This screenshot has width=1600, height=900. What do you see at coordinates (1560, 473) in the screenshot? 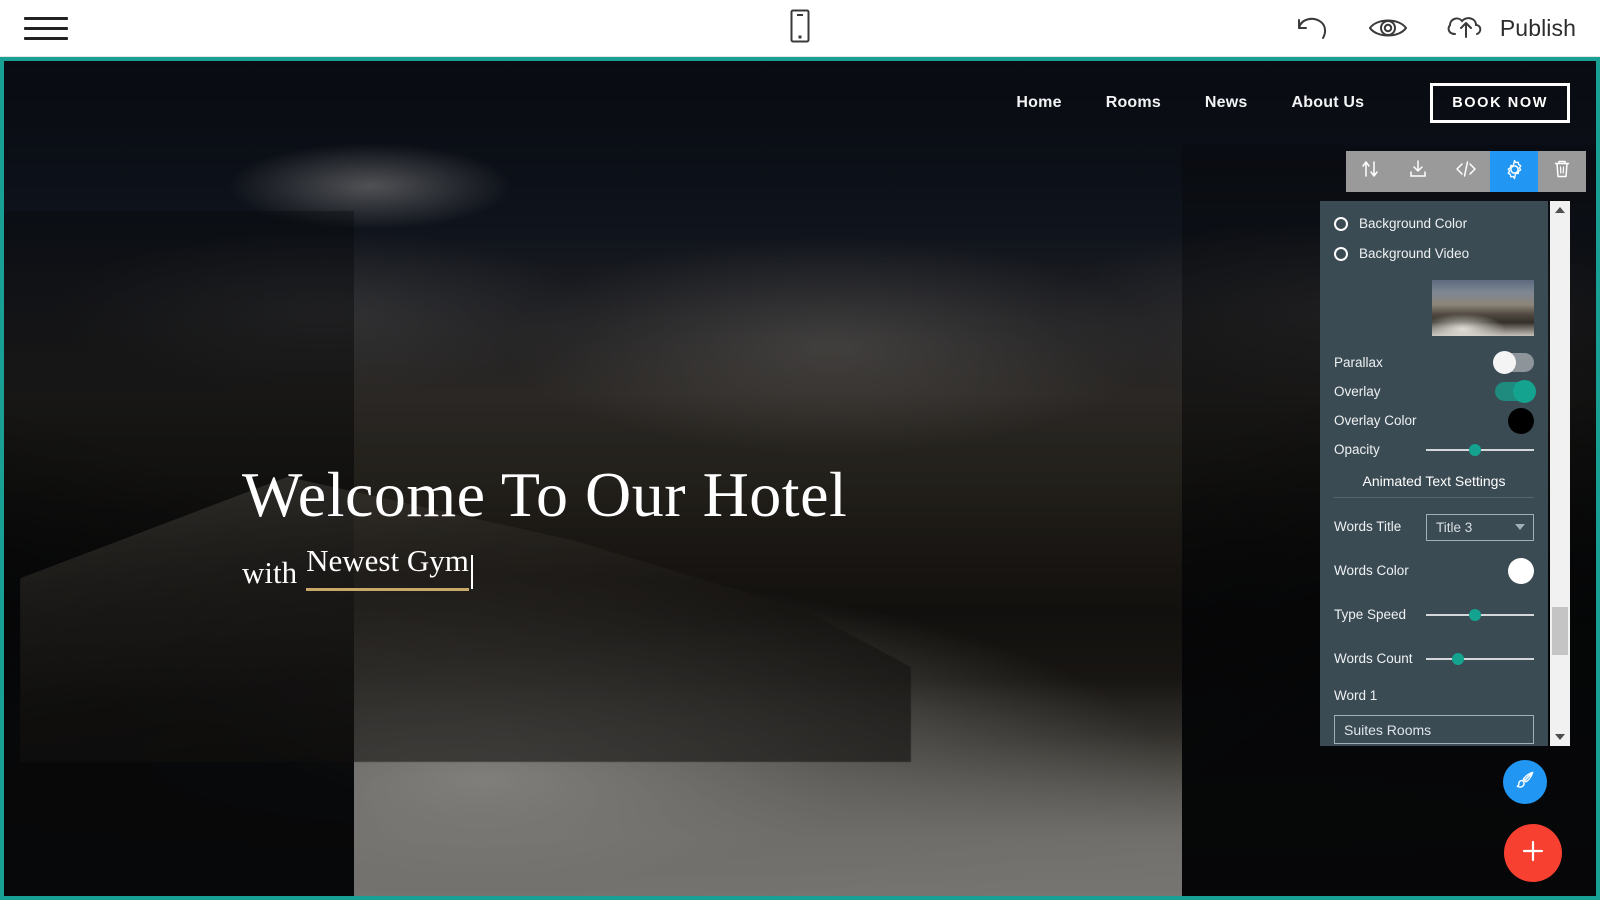
I see `settings-panel-scrollbar` at bounding box center [1560, 473].